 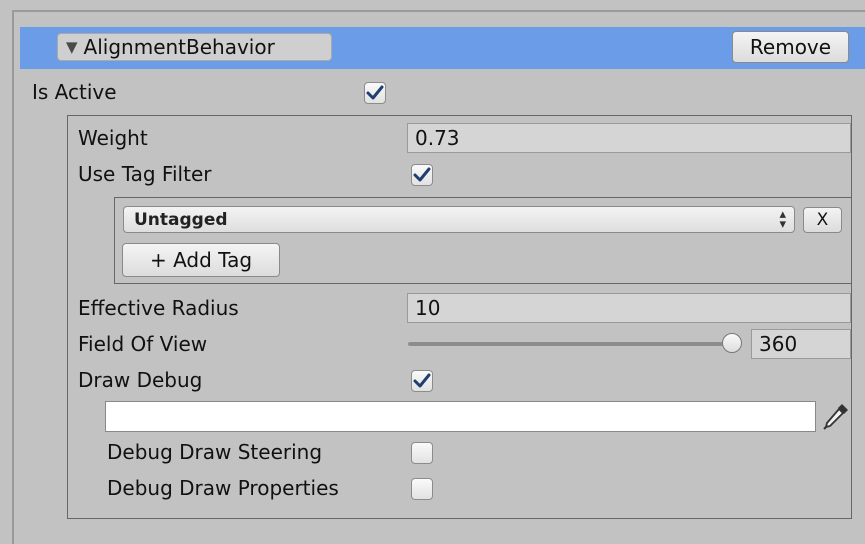 I want to click on field-of-view-value: 360, so click(x=778, y=344).